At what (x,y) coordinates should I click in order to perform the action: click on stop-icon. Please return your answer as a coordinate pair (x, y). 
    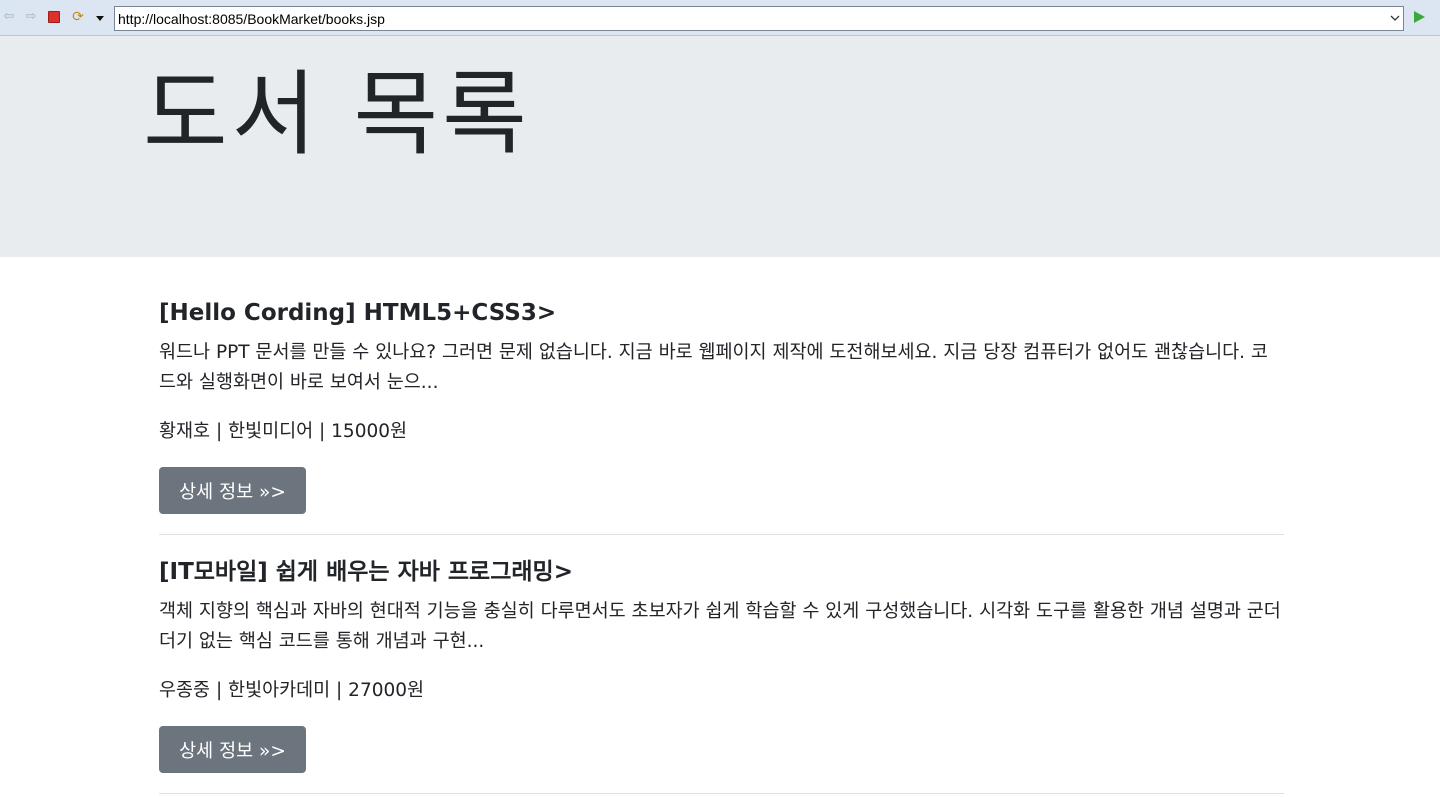
    Looking at the image, I should click on (54, 17).